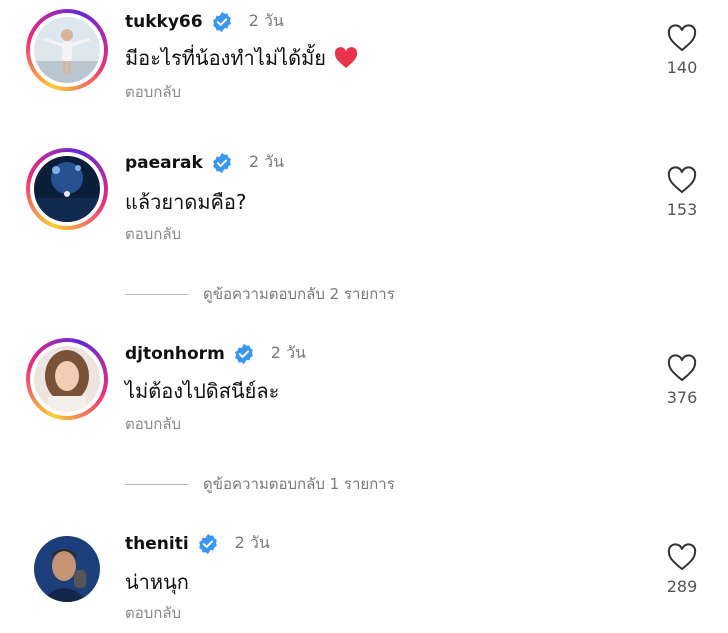 The image size is (728, 633). Describe the element at coordinates (225, 58) in the screenshot. I see `comment-body: มีอะไรที่น้องทำไม่ได้มั้ย` at that location.